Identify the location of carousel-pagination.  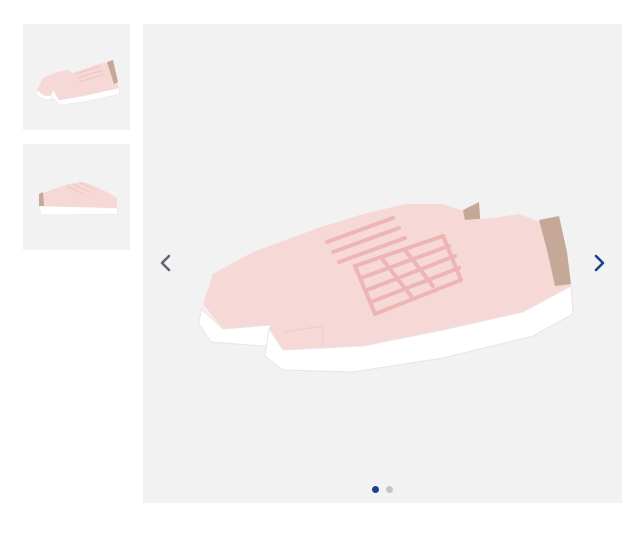
(382, 489).